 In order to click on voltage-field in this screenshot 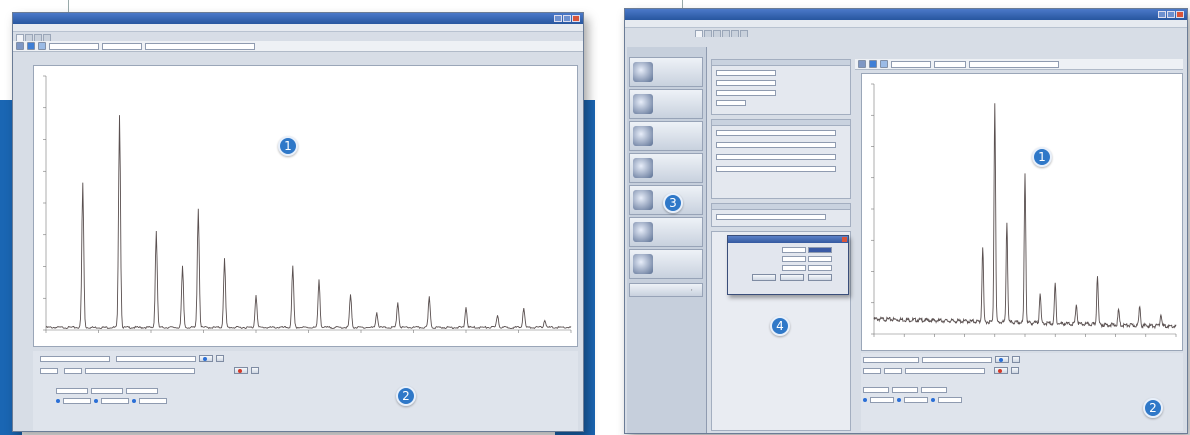, I will do `click(746, 73)`.